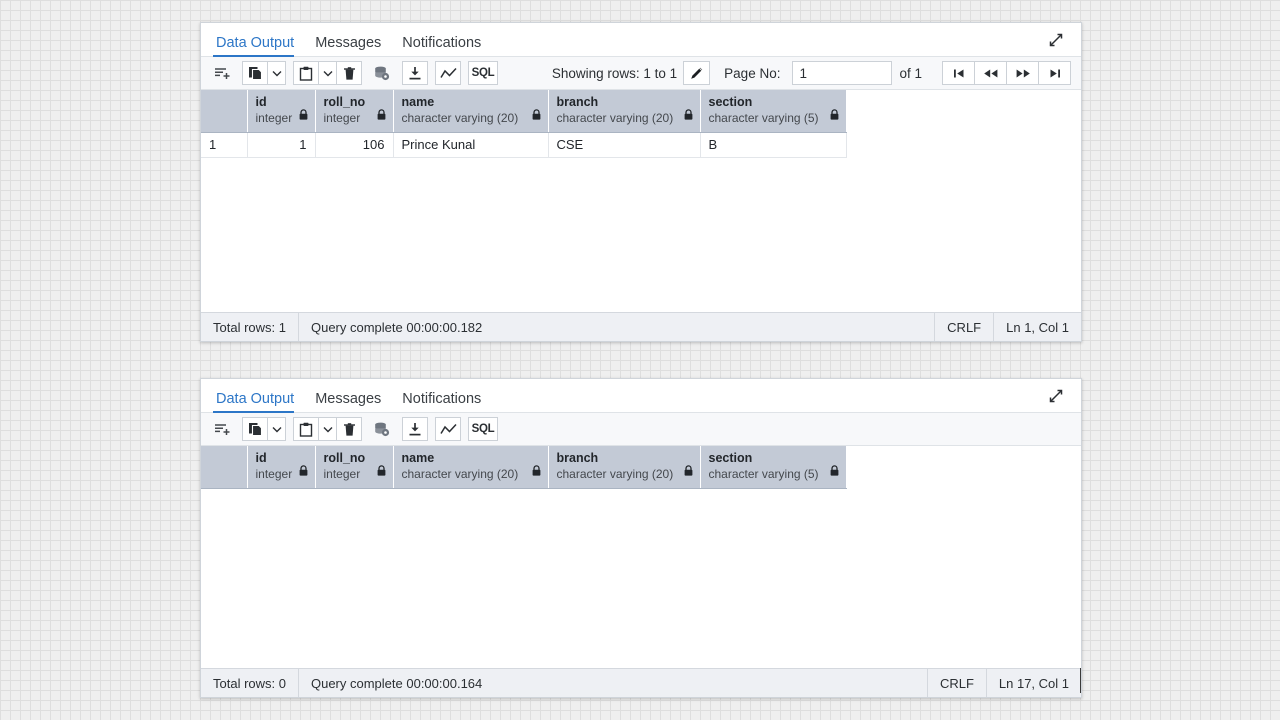  I want to click on cell-name: Prince Kunal, so click(471, 145).